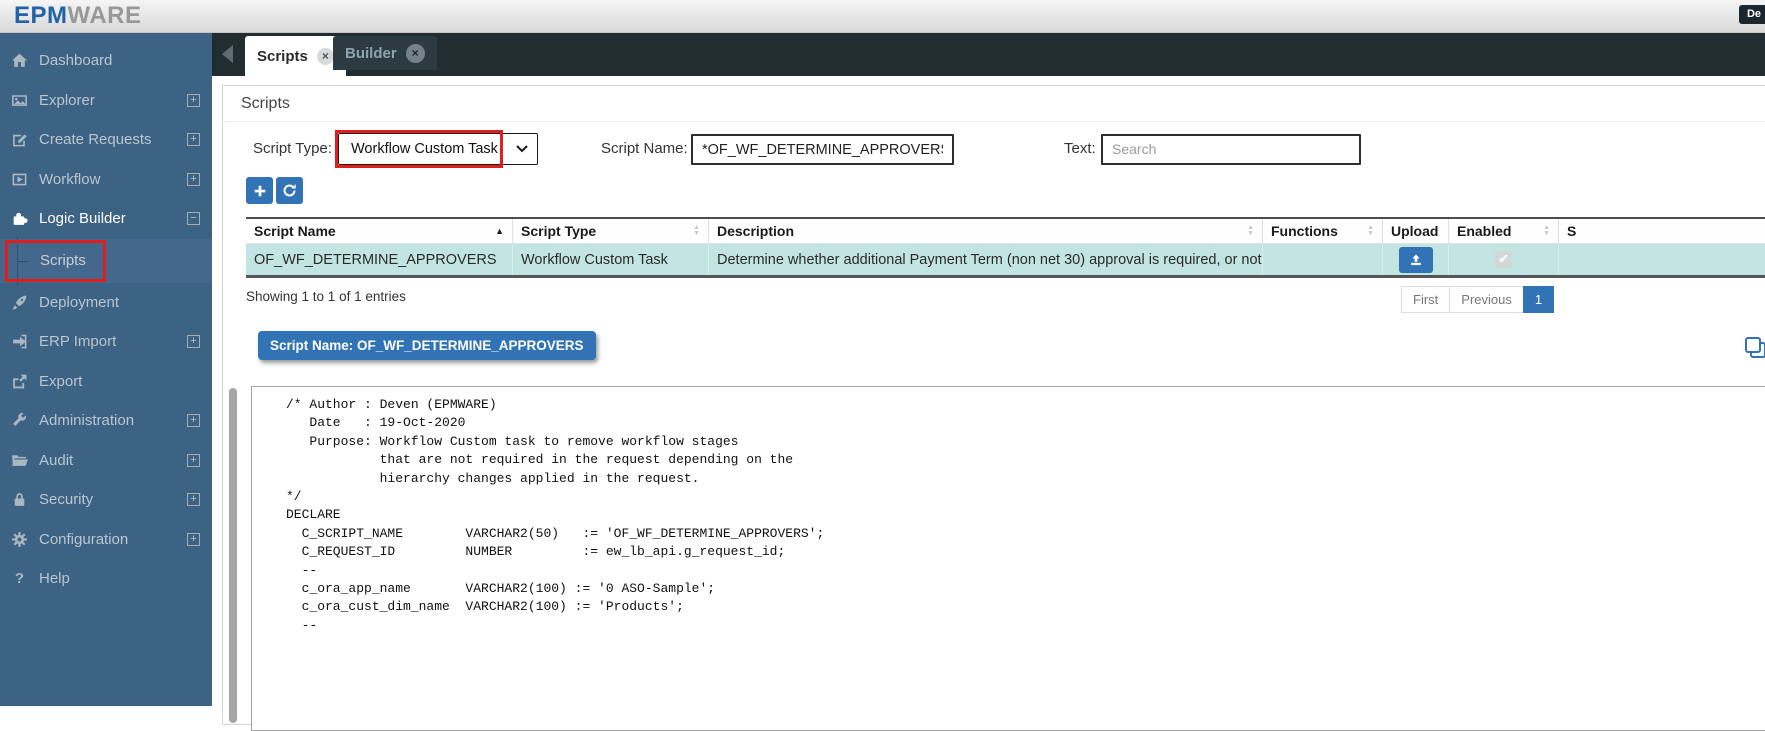 The image size is (1765, 731). I want to click on upload-icon, so click(1415, 259).